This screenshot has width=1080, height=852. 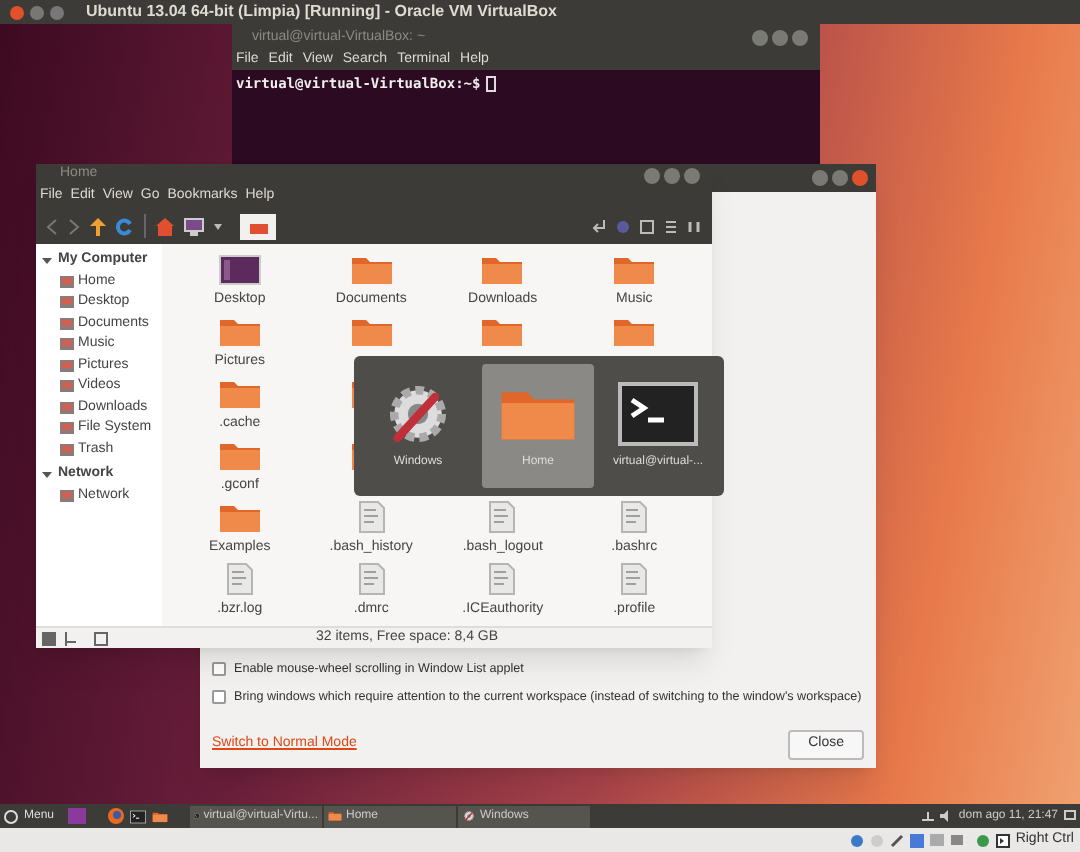 I want to click on tree-icon, so click(x=71, y=638).